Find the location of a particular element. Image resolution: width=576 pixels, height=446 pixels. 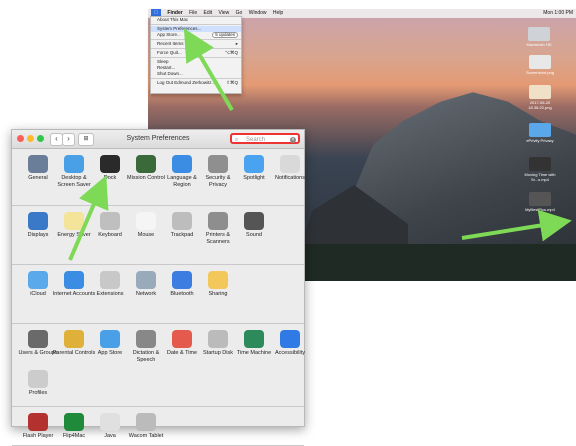

arrow-to-dock is located at coordinates (516, 225).